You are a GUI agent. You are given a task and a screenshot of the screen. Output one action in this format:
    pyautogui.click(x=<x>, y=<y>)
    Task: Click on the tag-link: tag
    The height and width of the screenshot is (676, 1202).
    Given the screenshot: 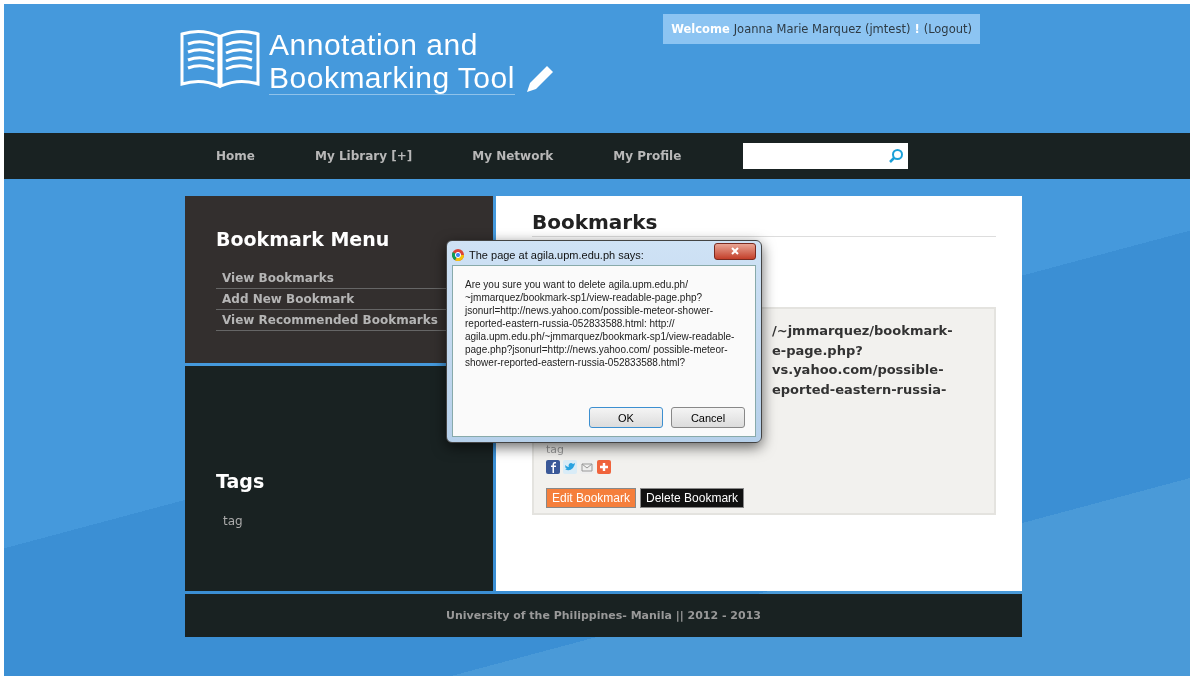 What is the action you would take?
    pyautogui.click(x=233, y=521)
    